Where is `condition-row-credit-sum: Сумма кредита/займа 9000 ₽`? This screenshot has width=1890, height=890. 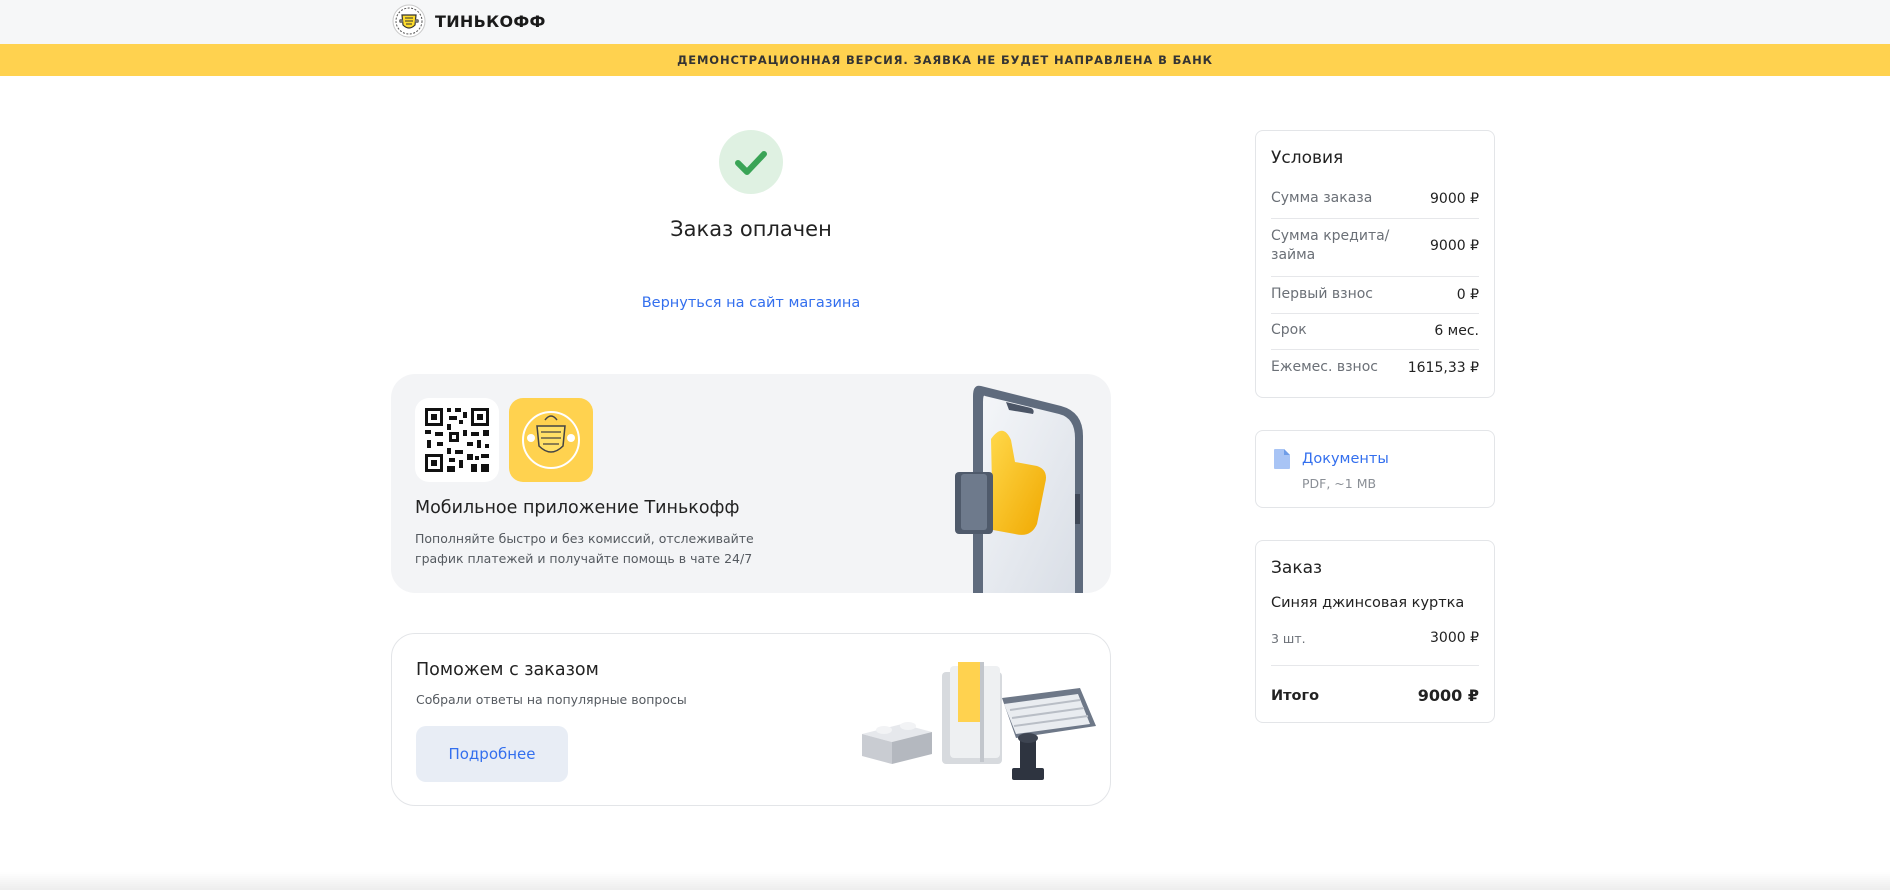 condition-row-credit-sum: Сумма кредита/займа 9000 ₽ is located at coordinates (1375, 246).